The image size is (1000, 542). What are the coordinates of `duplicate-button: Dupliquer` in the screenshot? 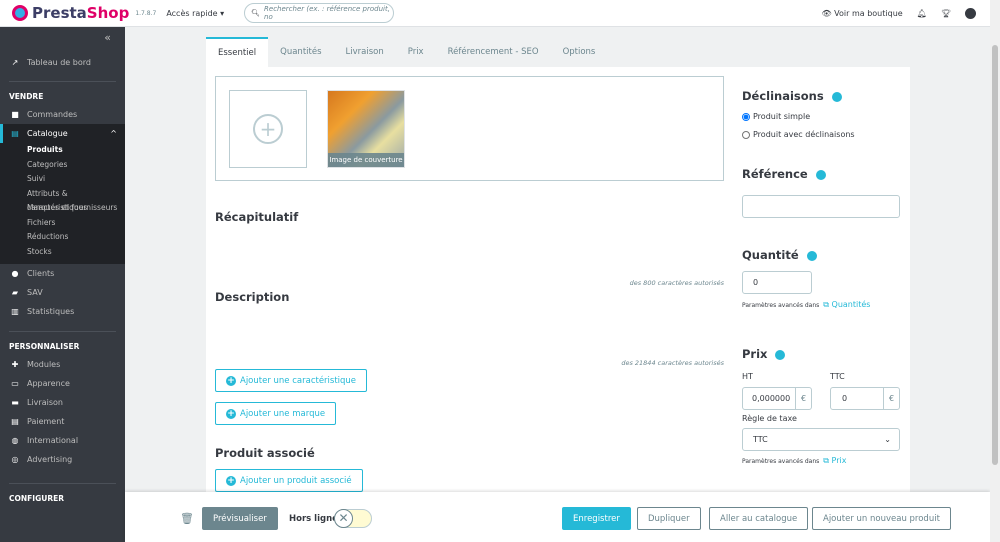 It's located at (669, 518).